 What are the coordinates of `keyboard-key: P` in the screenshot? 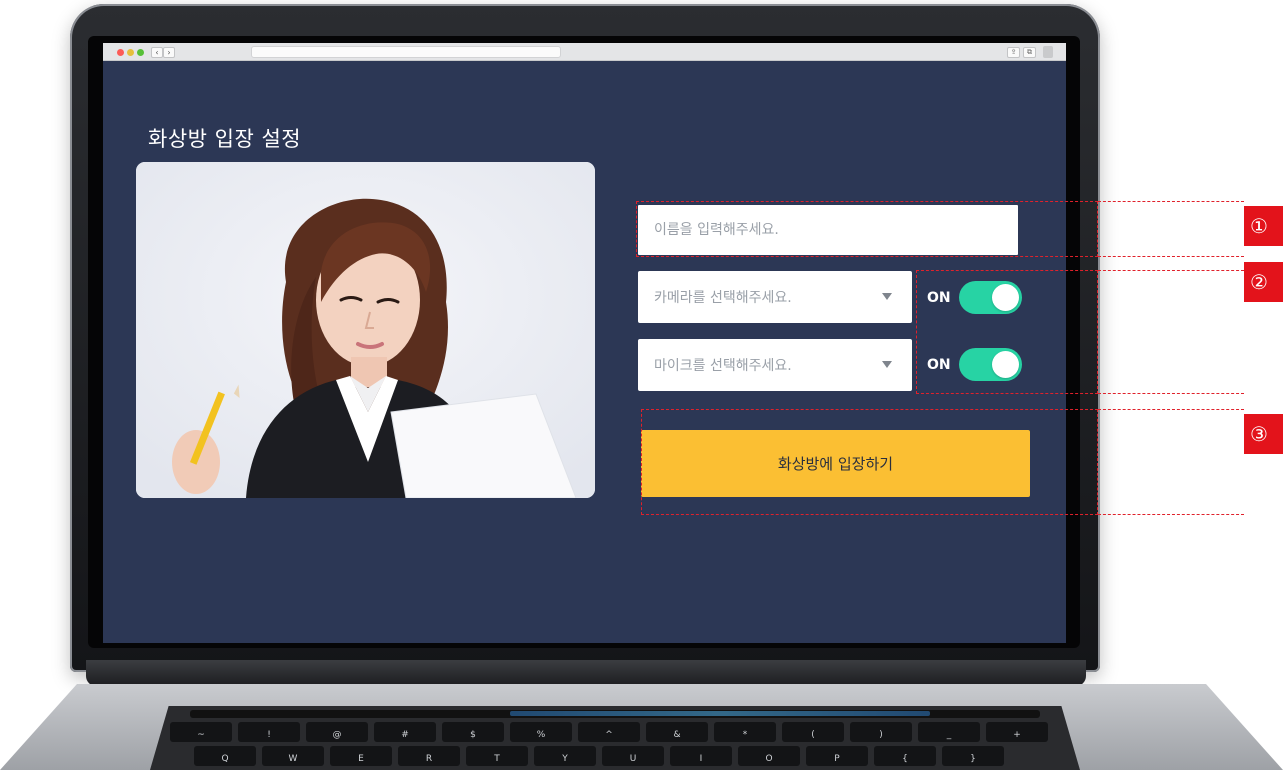 It's located at (837, 756).